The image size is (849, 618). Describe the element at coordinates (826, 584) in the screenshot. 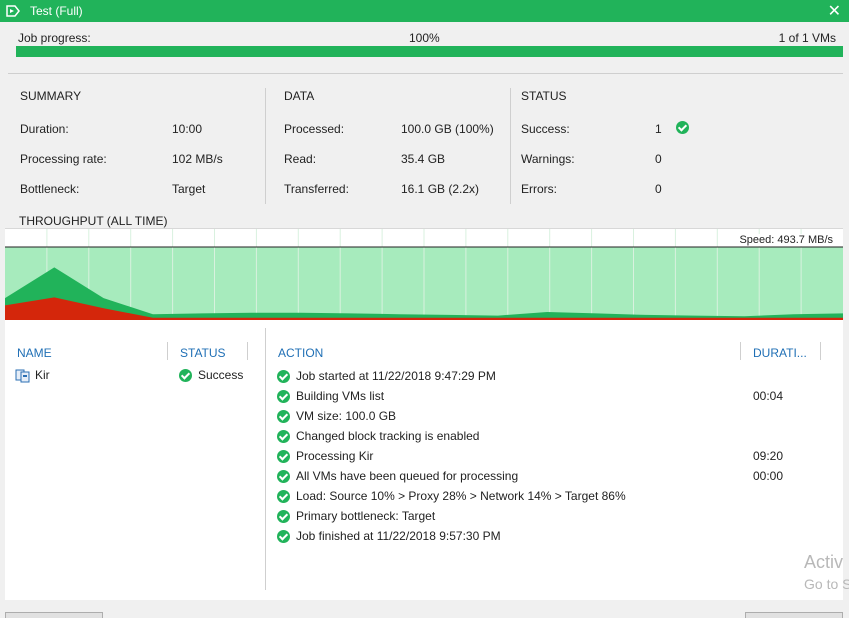

I see `activation-watermark-subtext: Go to S` at that location.